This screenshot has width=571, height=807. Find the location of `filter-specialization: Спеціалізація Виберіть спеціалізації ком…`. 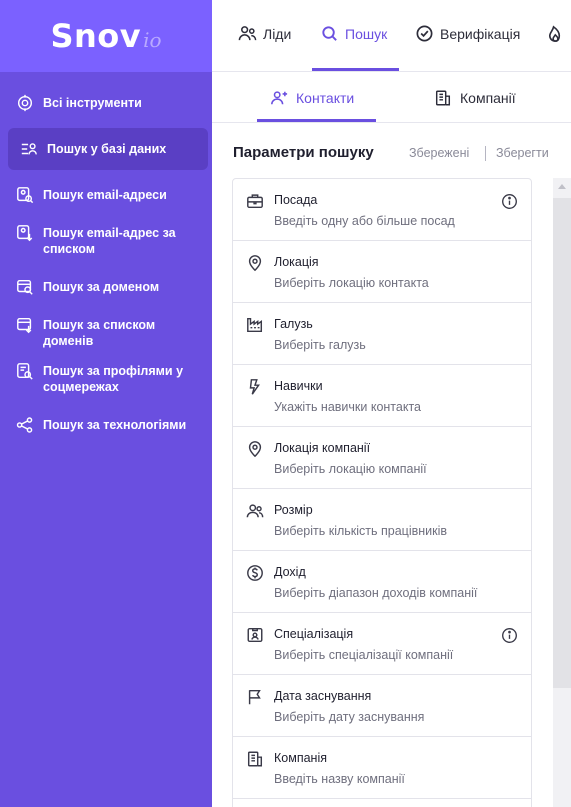

filter-specialization: Спеціалізація Виберіть спеціалізації ком… is located at coordinates (382, 644).